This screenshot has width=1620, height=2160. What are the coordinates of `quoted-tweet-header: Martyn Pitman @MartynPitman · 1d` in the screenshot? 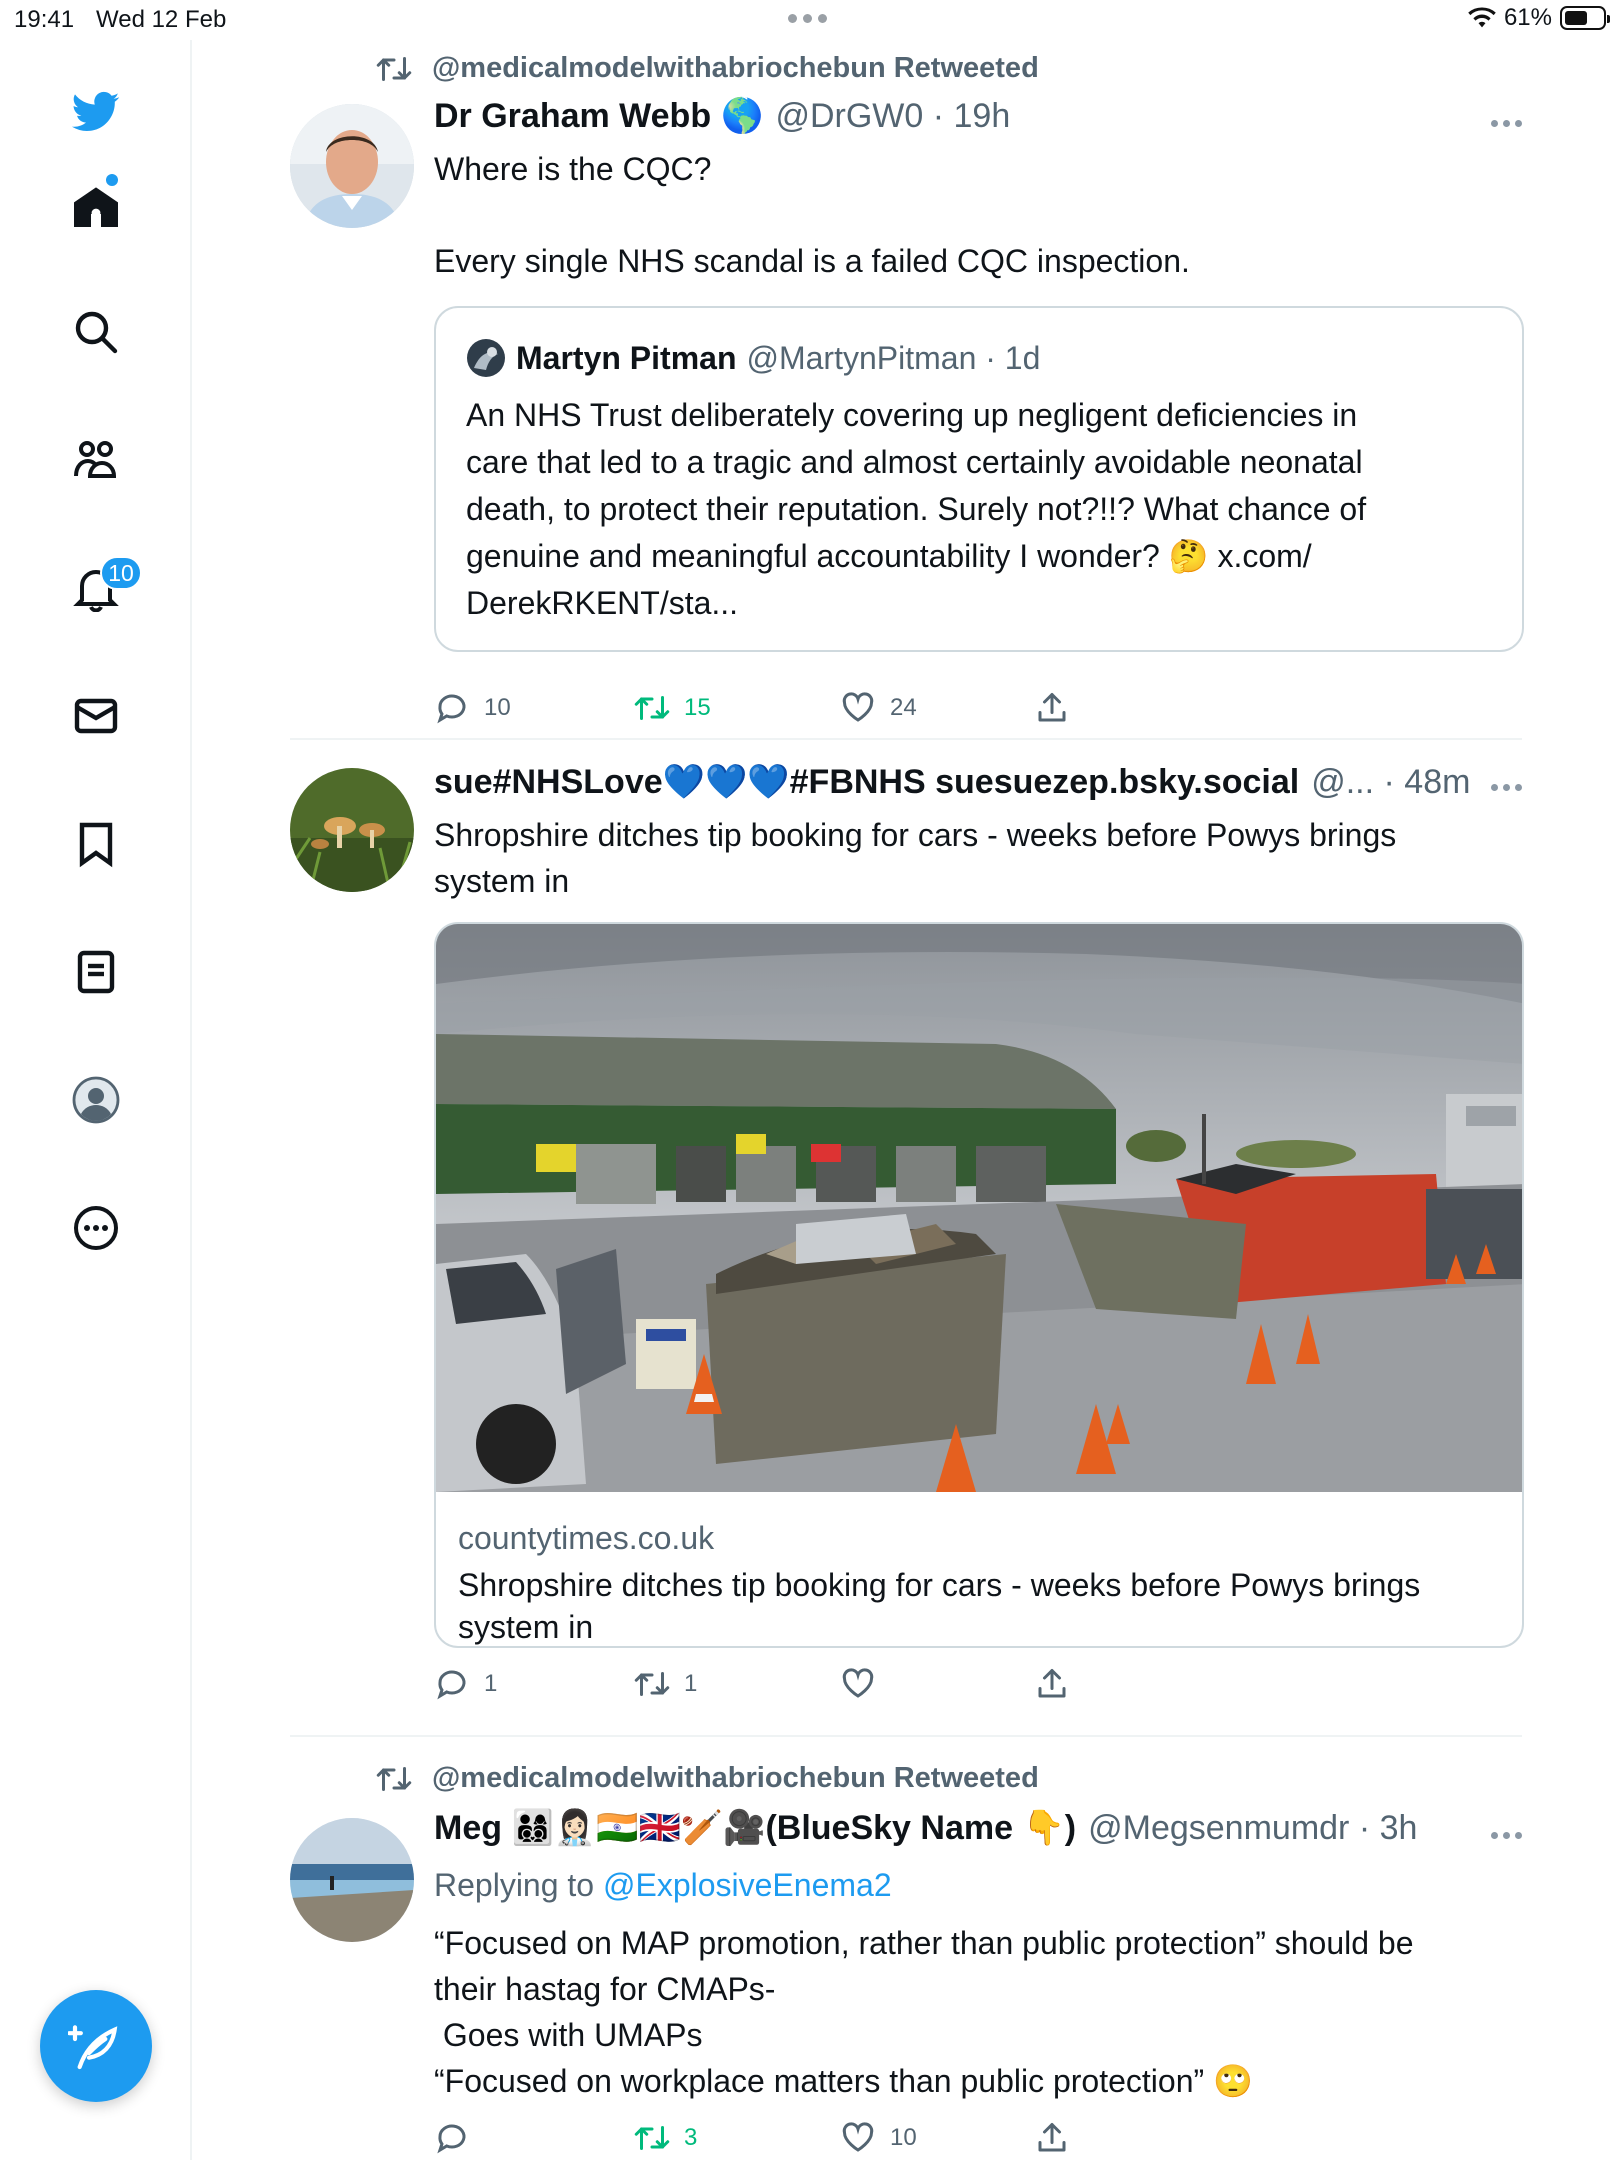 It's located at (753, 358).